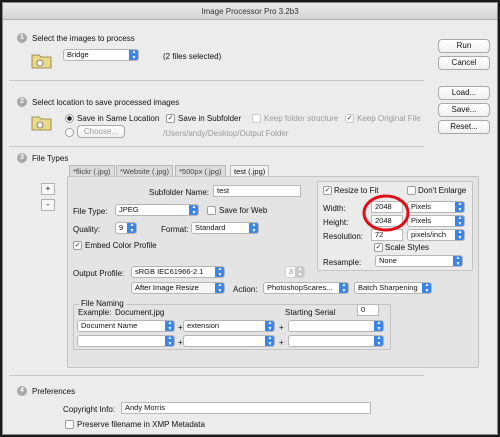  Describe the element at coordinates (436, 207) in the screenshot. I see `width-unit-select: Pixels ▲ ▼` at that location.